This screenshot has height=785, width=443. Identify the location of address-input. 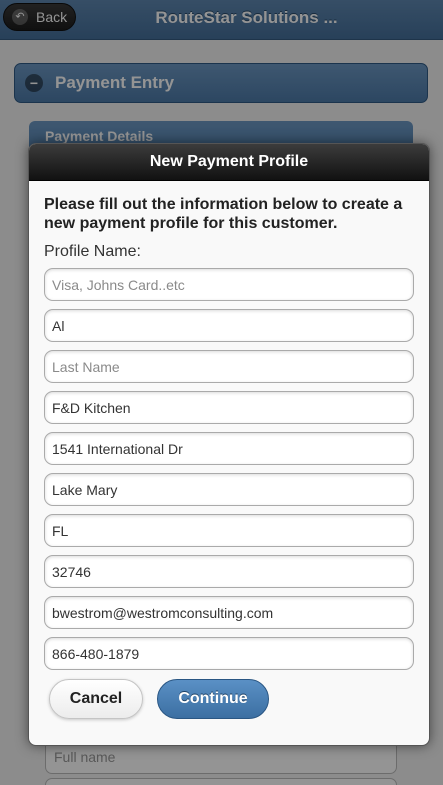
(229, 448).